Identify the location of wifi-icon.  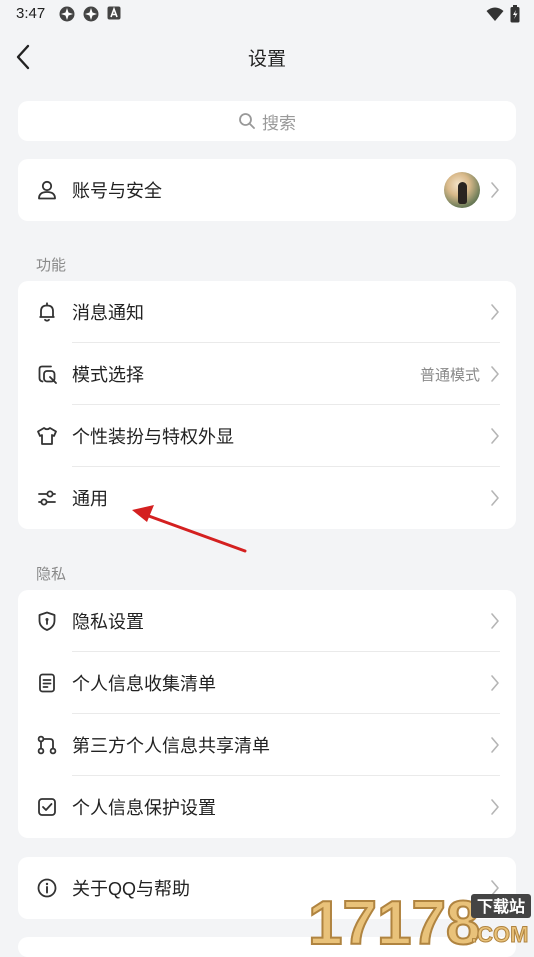
(495, 14).